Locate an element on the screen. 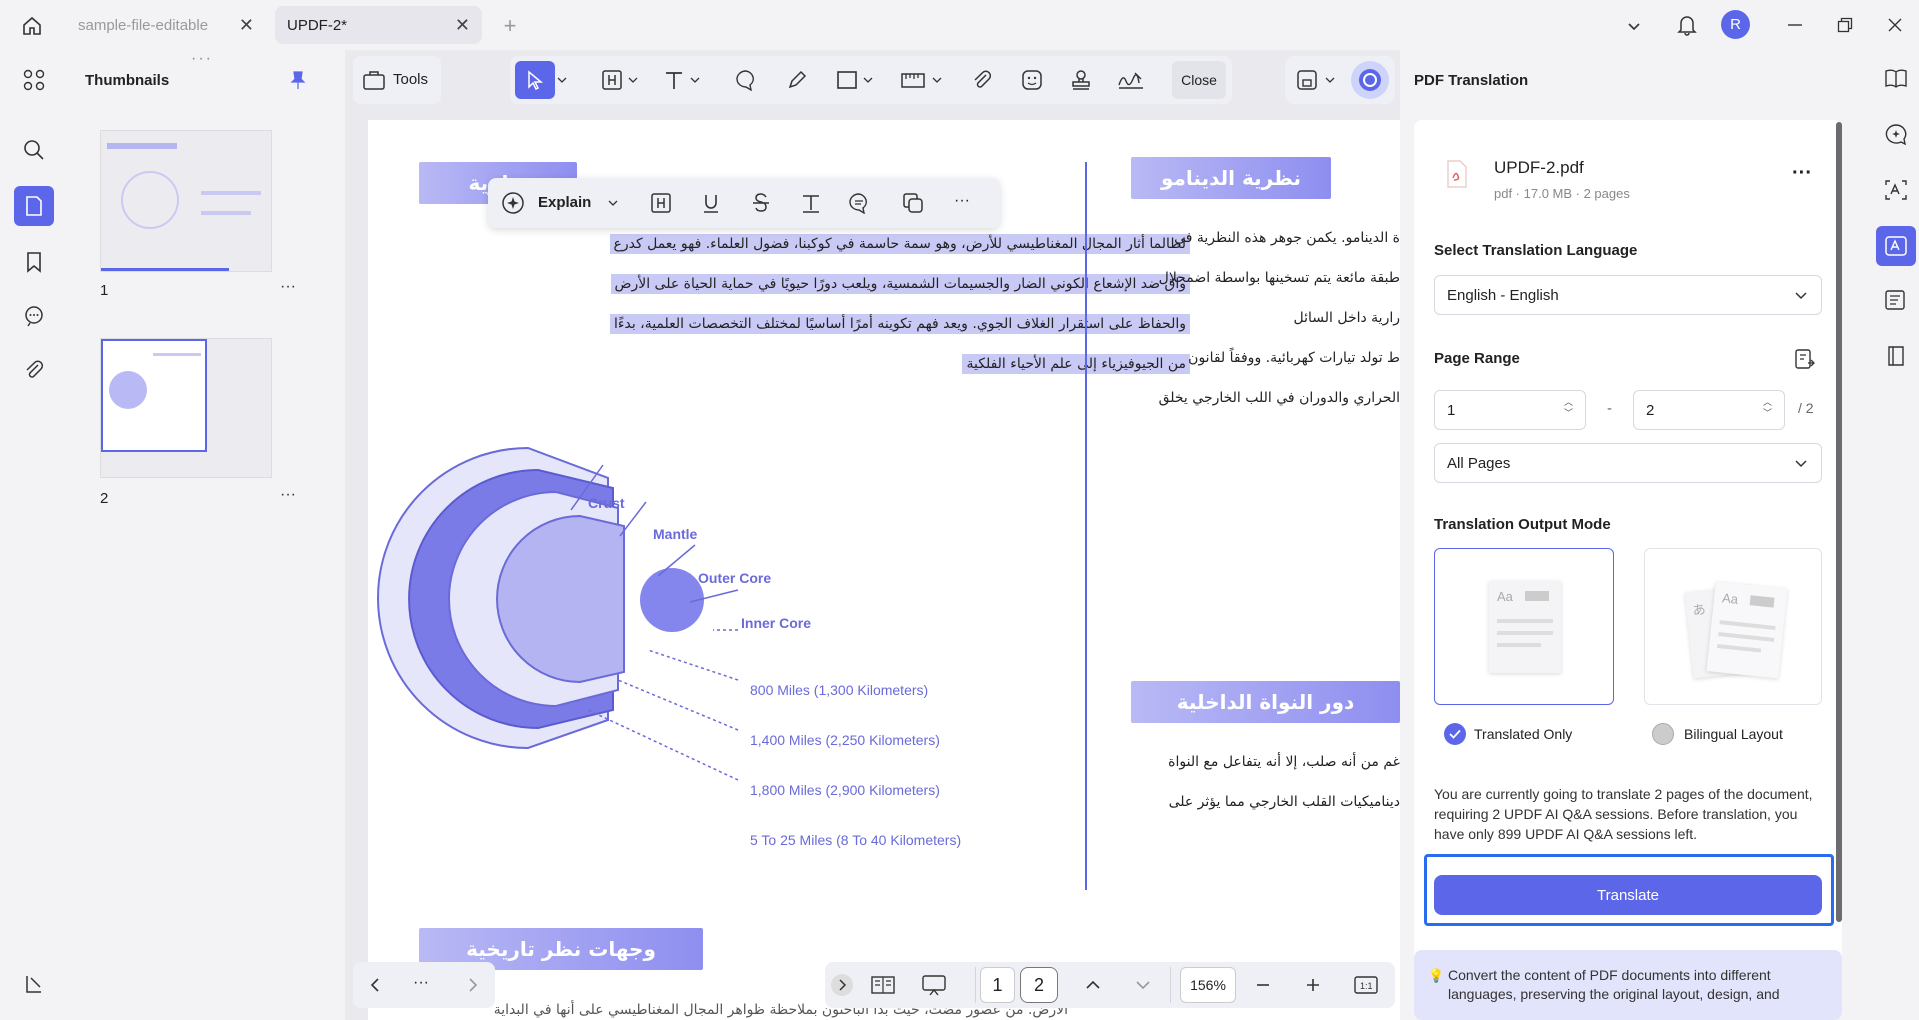 The height and width of the screenshot is (1020, 1919). explain-label: Explain is located at coordinates (564, 202).